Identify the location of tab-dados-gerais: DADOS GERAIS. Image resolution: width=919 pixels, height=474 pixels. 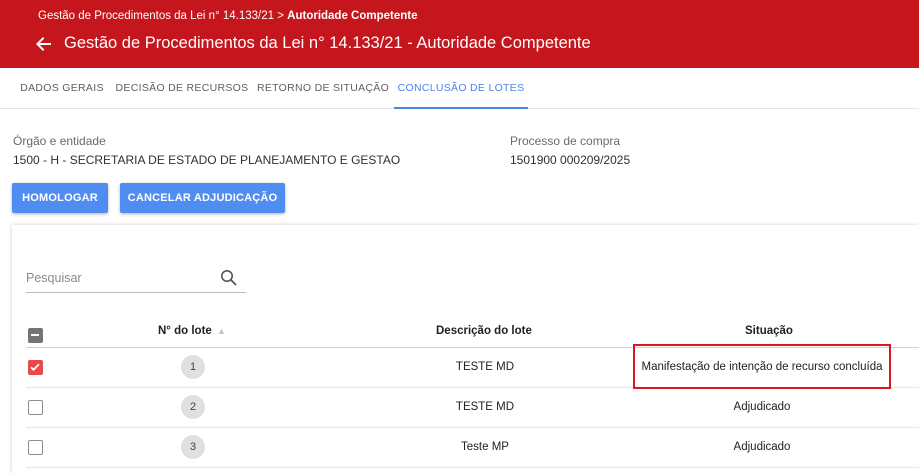
(62, 88).